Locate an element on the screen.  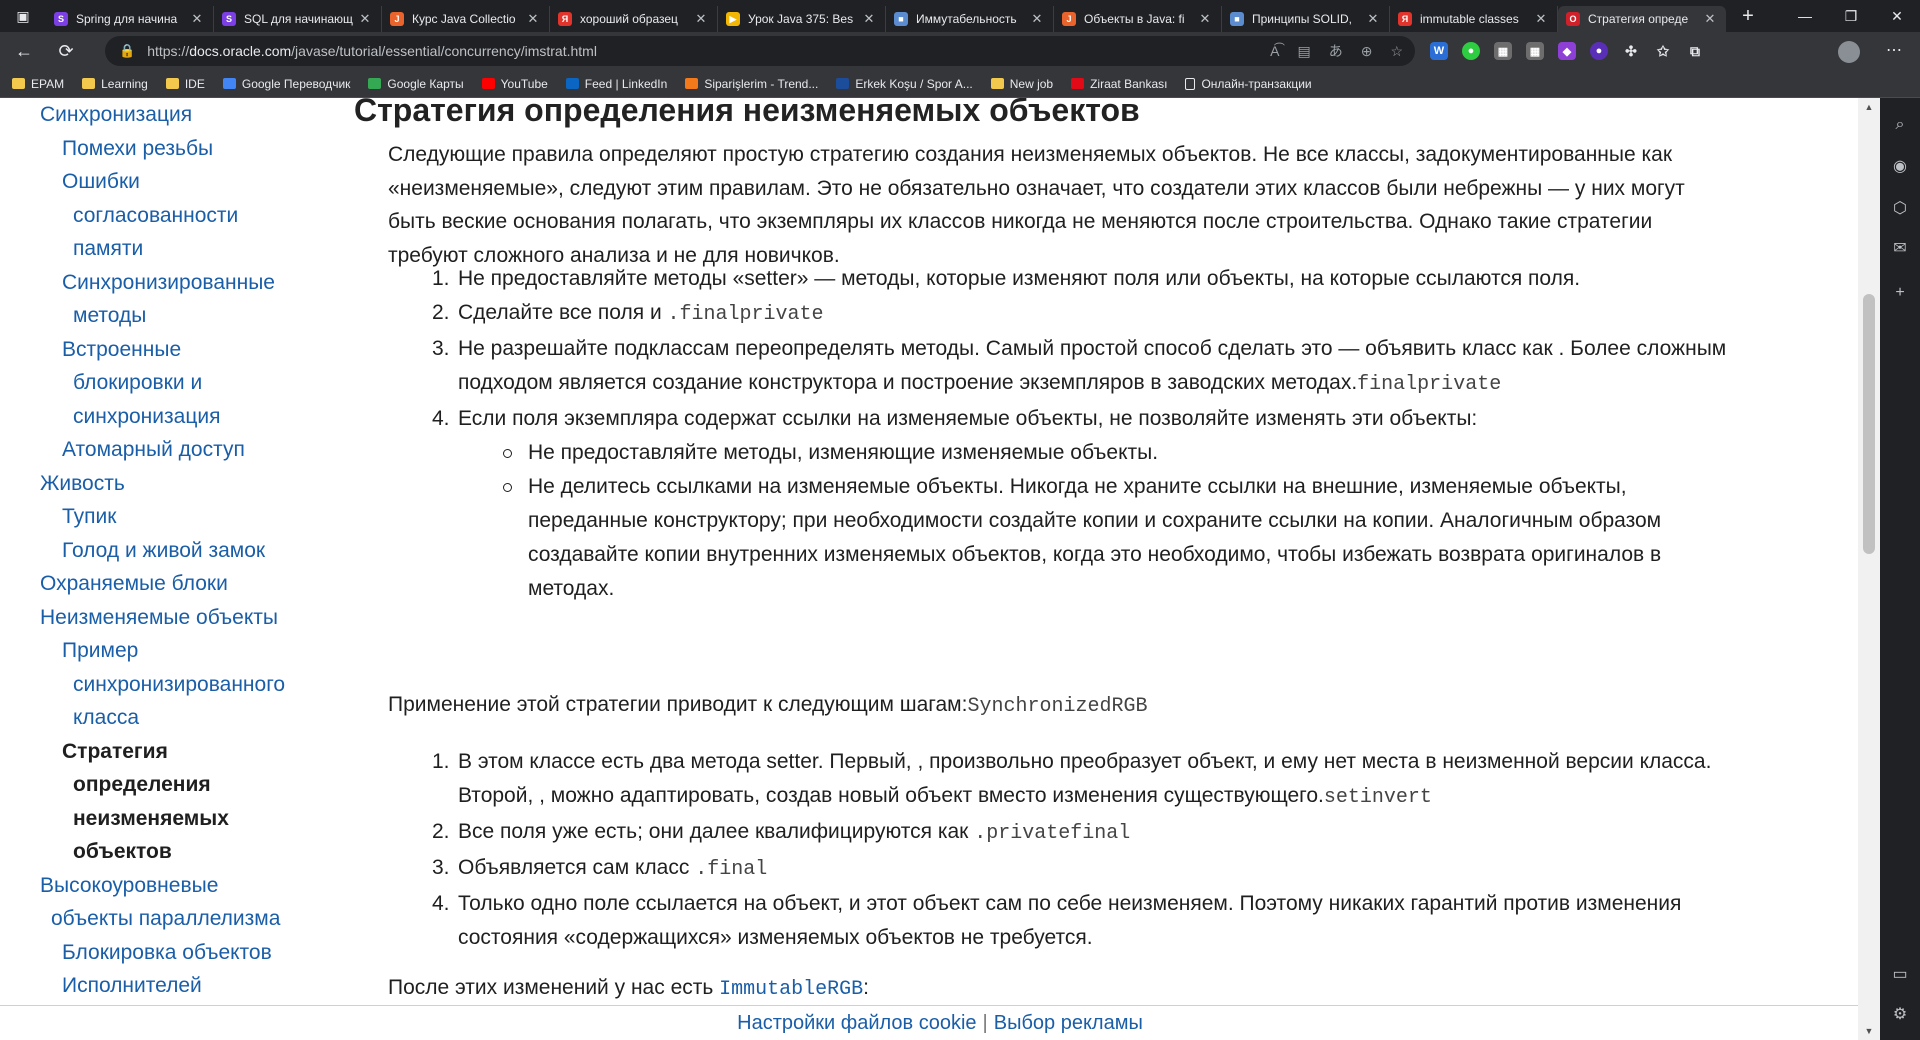
toc-link: Охраняемые блоки is located at coordinates (185, 584).